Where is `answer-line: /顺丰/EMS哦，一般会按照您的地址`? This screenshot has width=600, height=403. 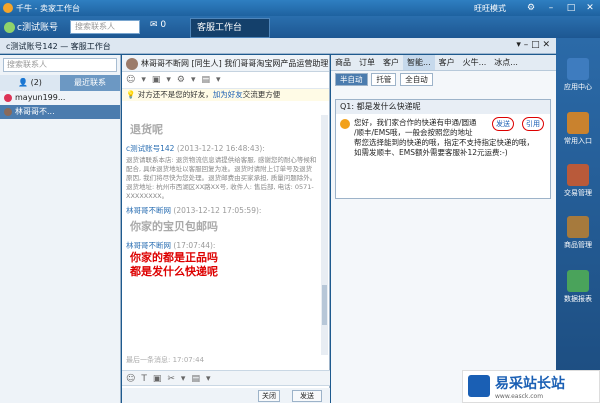 answer-line: /顺丰/EMS哦，一般会按照您的地址 is located at coordinates (413, 132).